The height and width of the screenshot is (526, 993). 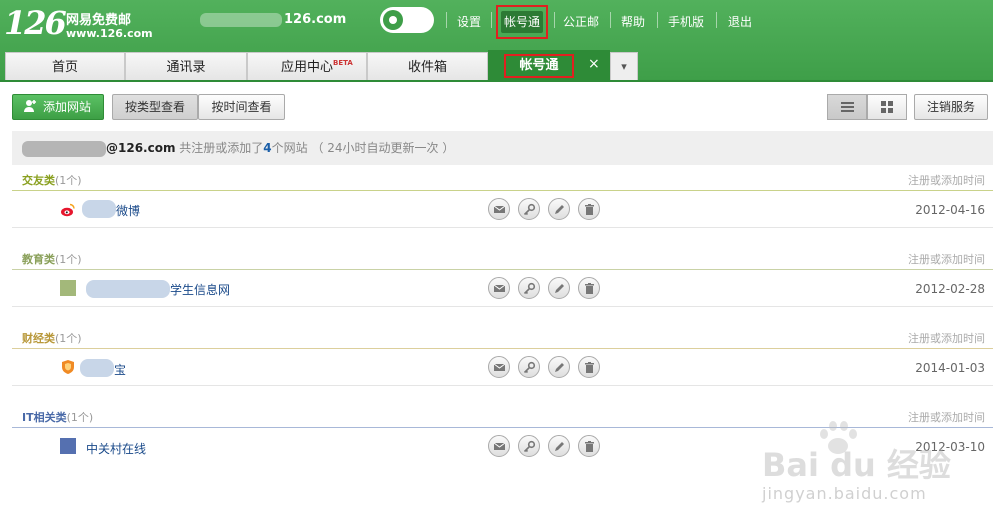 I want to click on beta-badge: BETA, so click(x=343, y=63).